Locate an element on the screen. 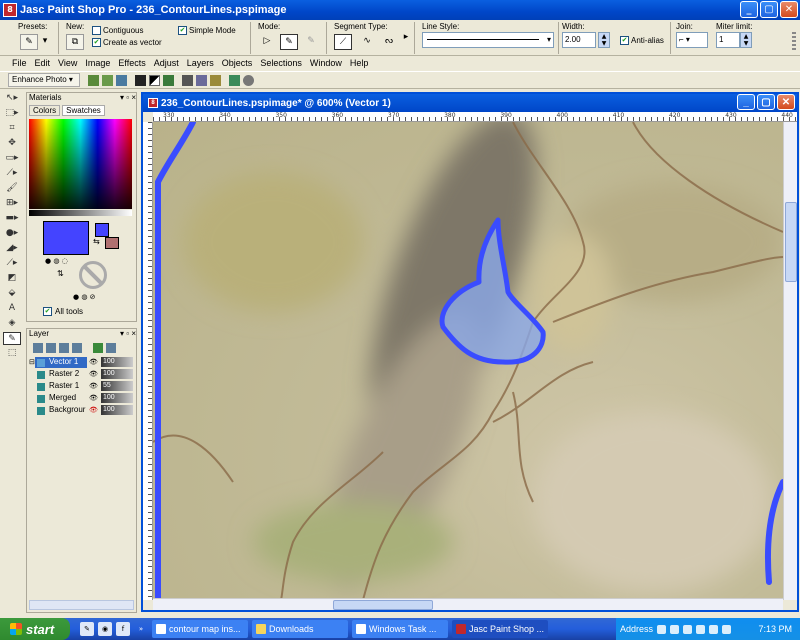 The width and height of the screenshot is (800, 640). volume-icon is located at coordinates (714, 629).